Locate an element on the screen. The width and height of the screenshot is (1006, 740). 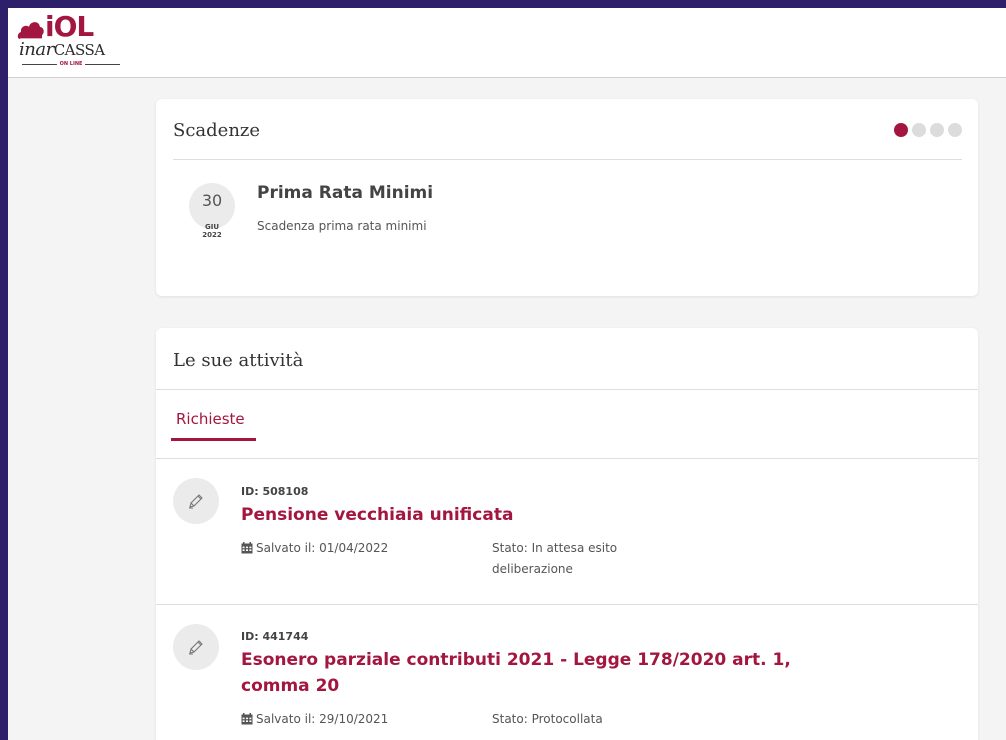
request-id: ID: 441744 is located at coordinates (275, 636).